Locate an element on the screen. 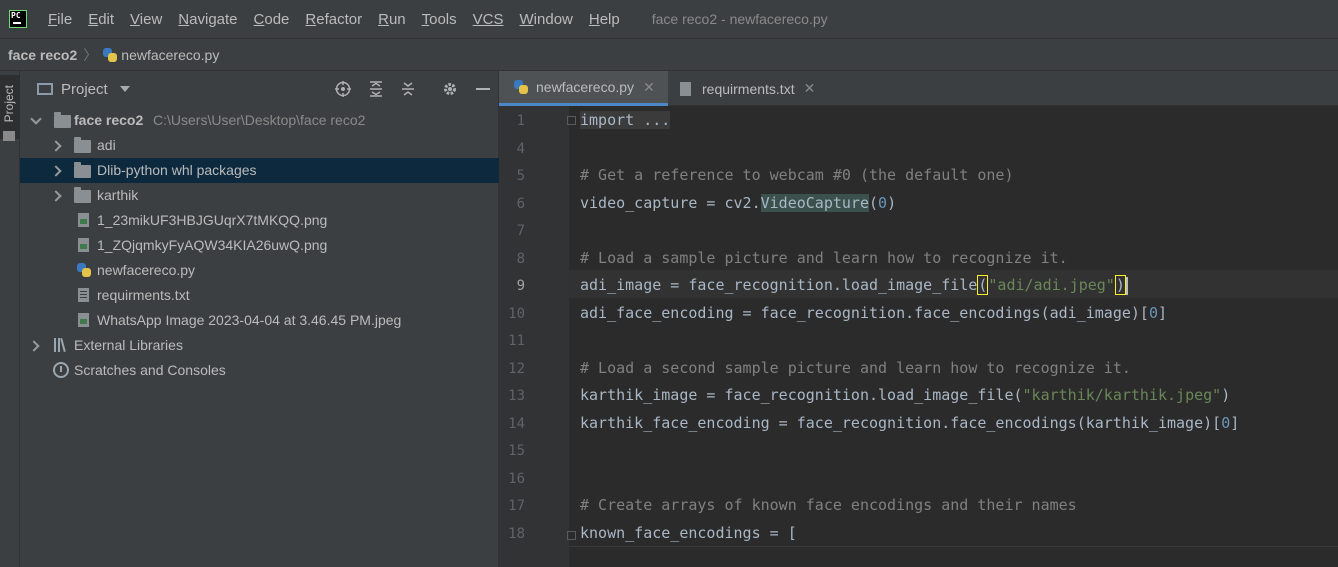  project-panel-title: Project is located at coordinates (84, 89).